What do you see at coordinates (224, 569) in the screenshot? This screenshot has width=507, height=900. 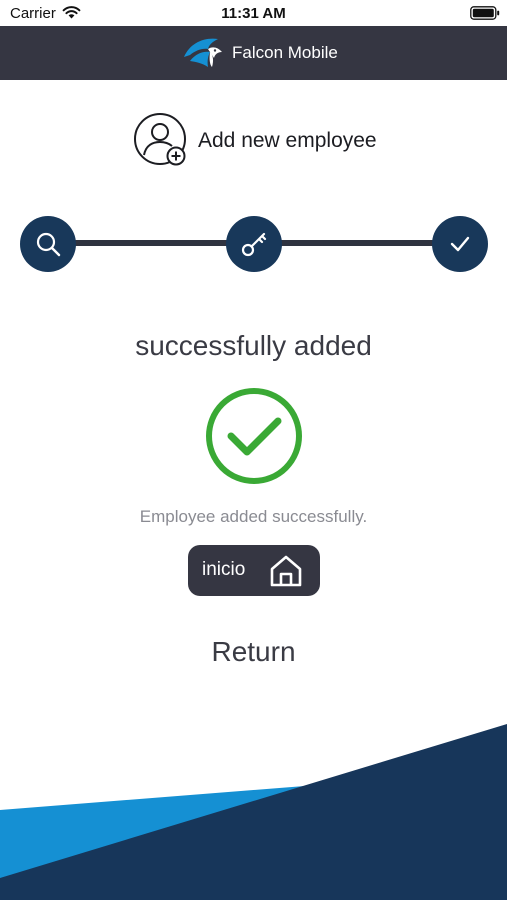 I see `home-button-label: inicio` at bounding box center [224, 569].